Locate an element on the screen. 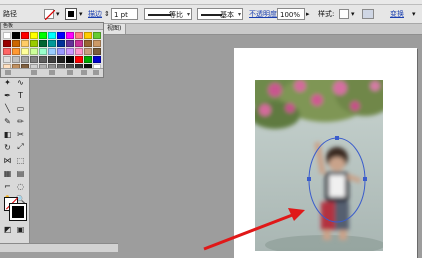  style-dropdown-icon: ▾ is located at coordinates (353, 14).